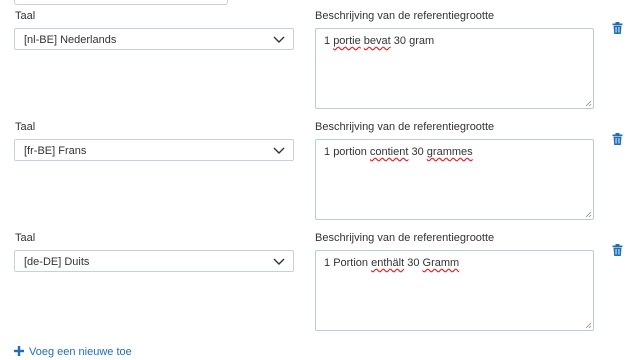 Image resolution: width=640 pixels, height=360 pixels. I want to click on spellcheck-word: grammes, so click(449, 152).